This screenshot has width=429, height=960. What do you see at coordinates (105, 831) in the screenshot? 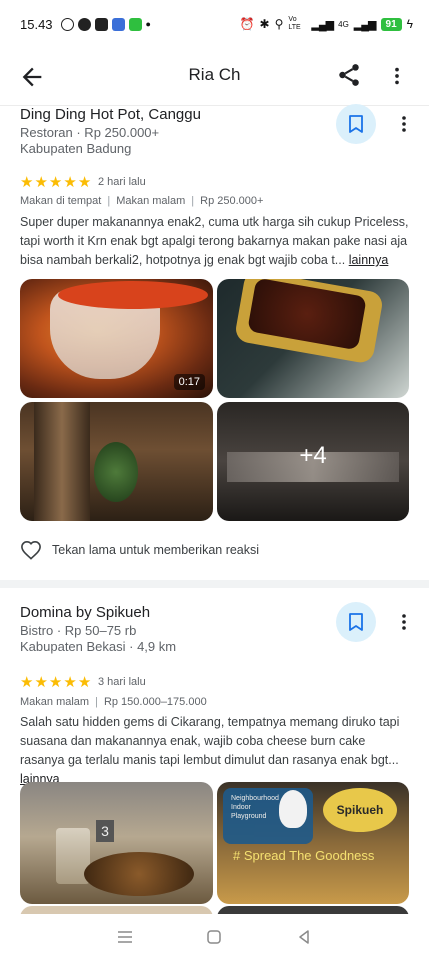
I see `table-number-sign: 3` at bounding box center [105, 831].